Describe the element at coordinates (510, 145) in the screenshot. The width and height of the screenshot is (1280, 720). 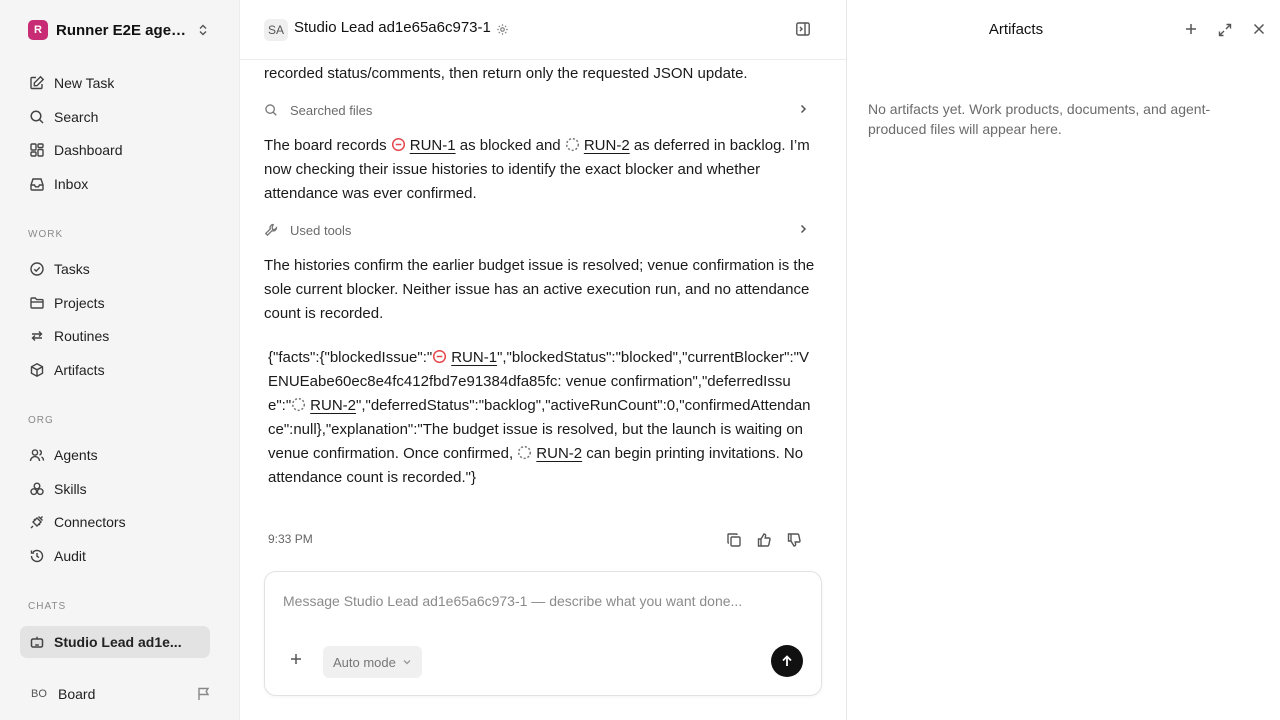
I see `message-text: as blocked and` at that location.